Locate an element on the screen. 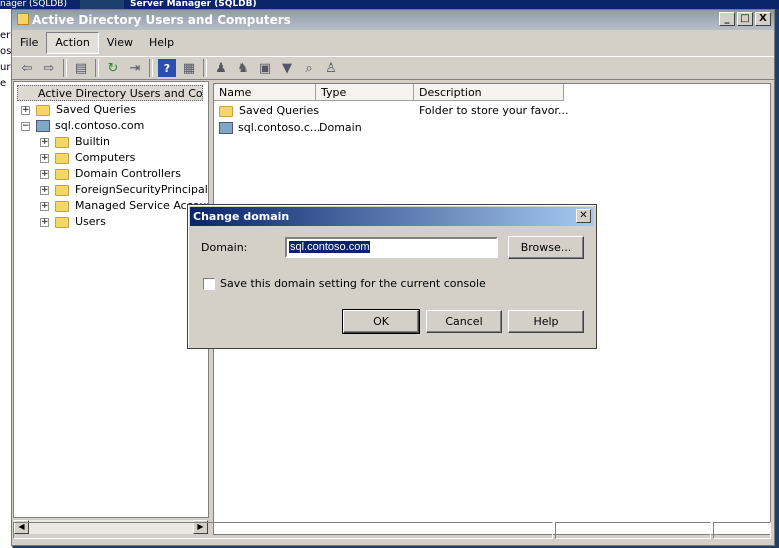 The image size is (779, 548). app-icon is located at coordinates (23, 19).